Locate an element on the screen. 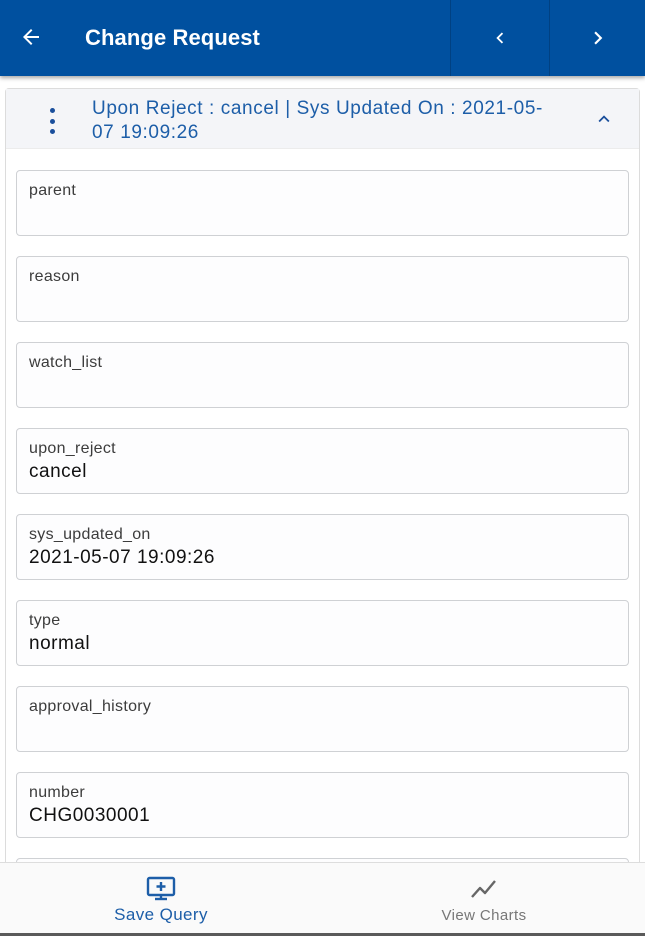  view-charts-label: View Charts is located at coordinates (484, 915).